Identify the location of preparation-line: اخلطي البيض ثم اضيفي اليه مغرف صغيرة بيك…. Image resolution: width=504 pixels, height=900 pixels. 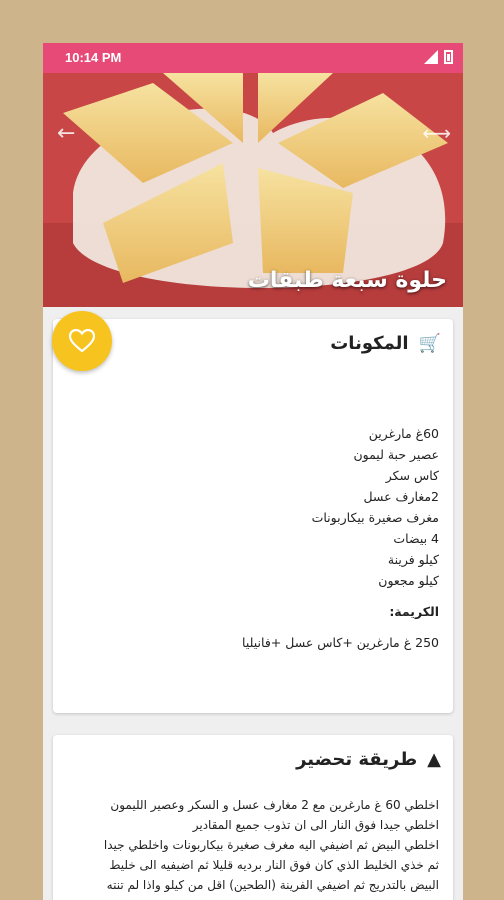
(271, 845).